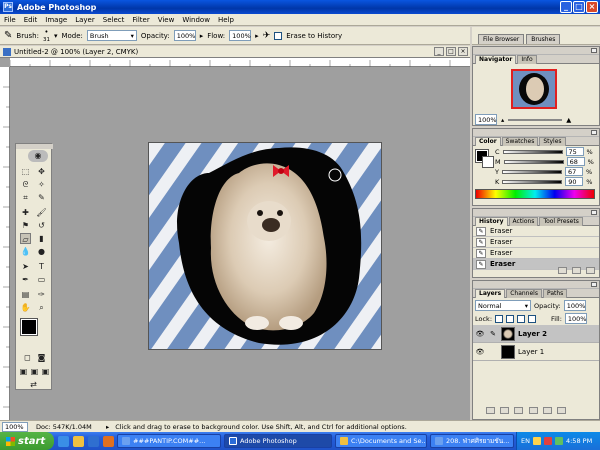 This screenshot has width=600, height=450. Describe the element at coordinates (491, 221) in the screenshot. I see `tab-history: History` at that location.